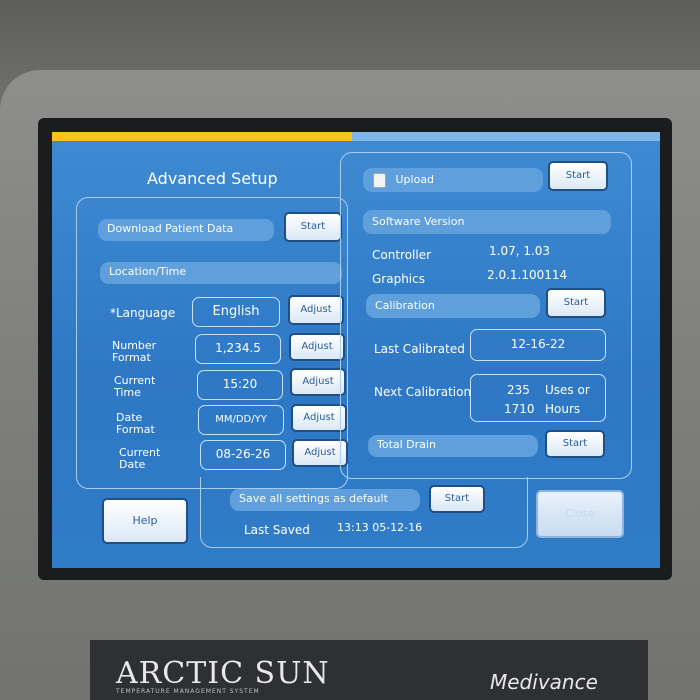 The image size is (700, 700). What do you see at coordinates (527, 275) in the screenshot?
I see `graphics-version-value: 2.0.1.100114` at bounding box center [527, 275].